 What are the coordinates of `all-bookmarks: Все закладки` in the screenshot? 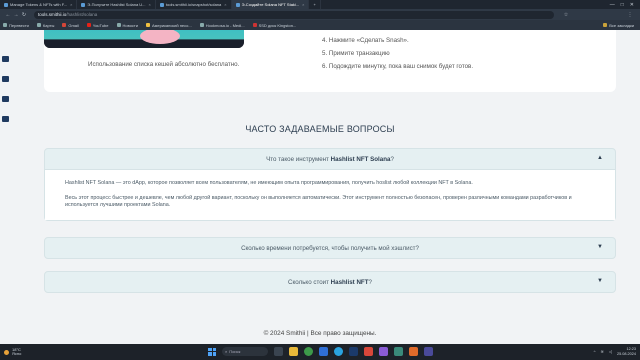 It's located at (621, 25).